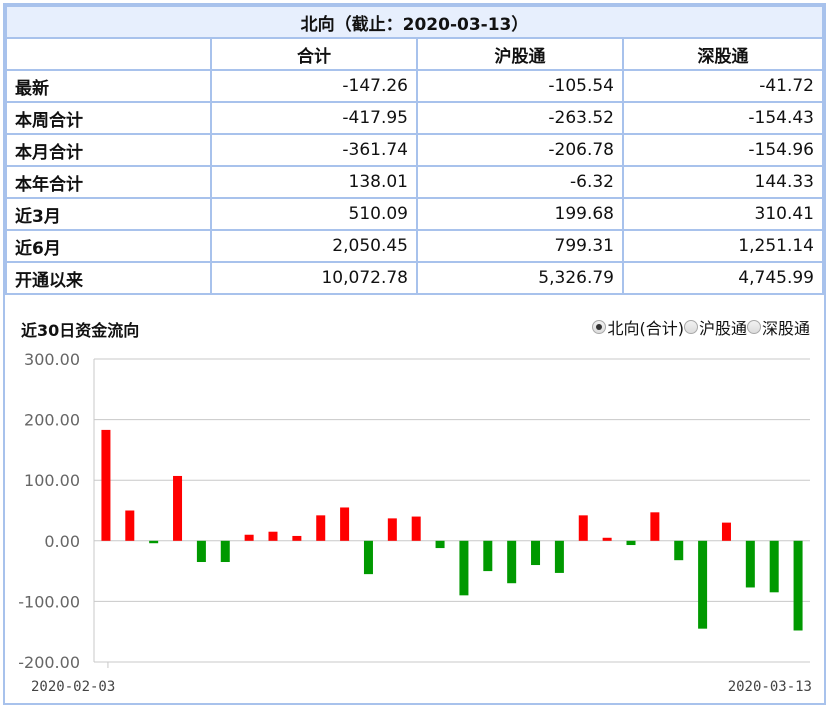 This screenshot has height=706, width=830. Describe the element at coordinates (414, 22) in the screenshot. I see `table-title: 北向（截止：2020-03-13）` at that location.